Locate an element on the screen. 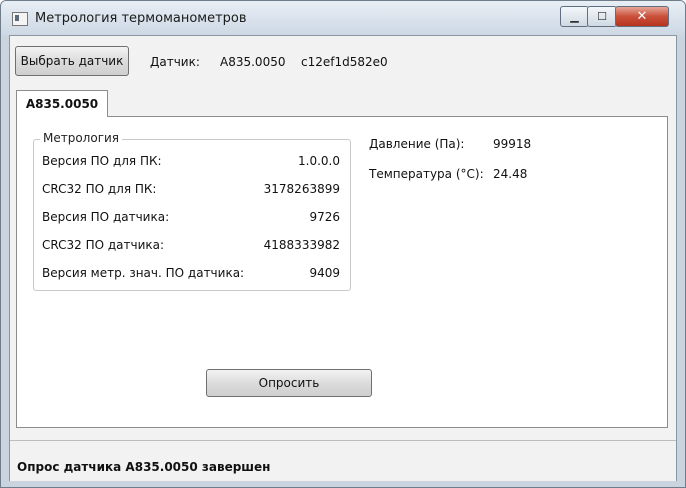 This screenshot has height=488, width=686. temperature-value: 24.48 is located at coordinates (510, 174).